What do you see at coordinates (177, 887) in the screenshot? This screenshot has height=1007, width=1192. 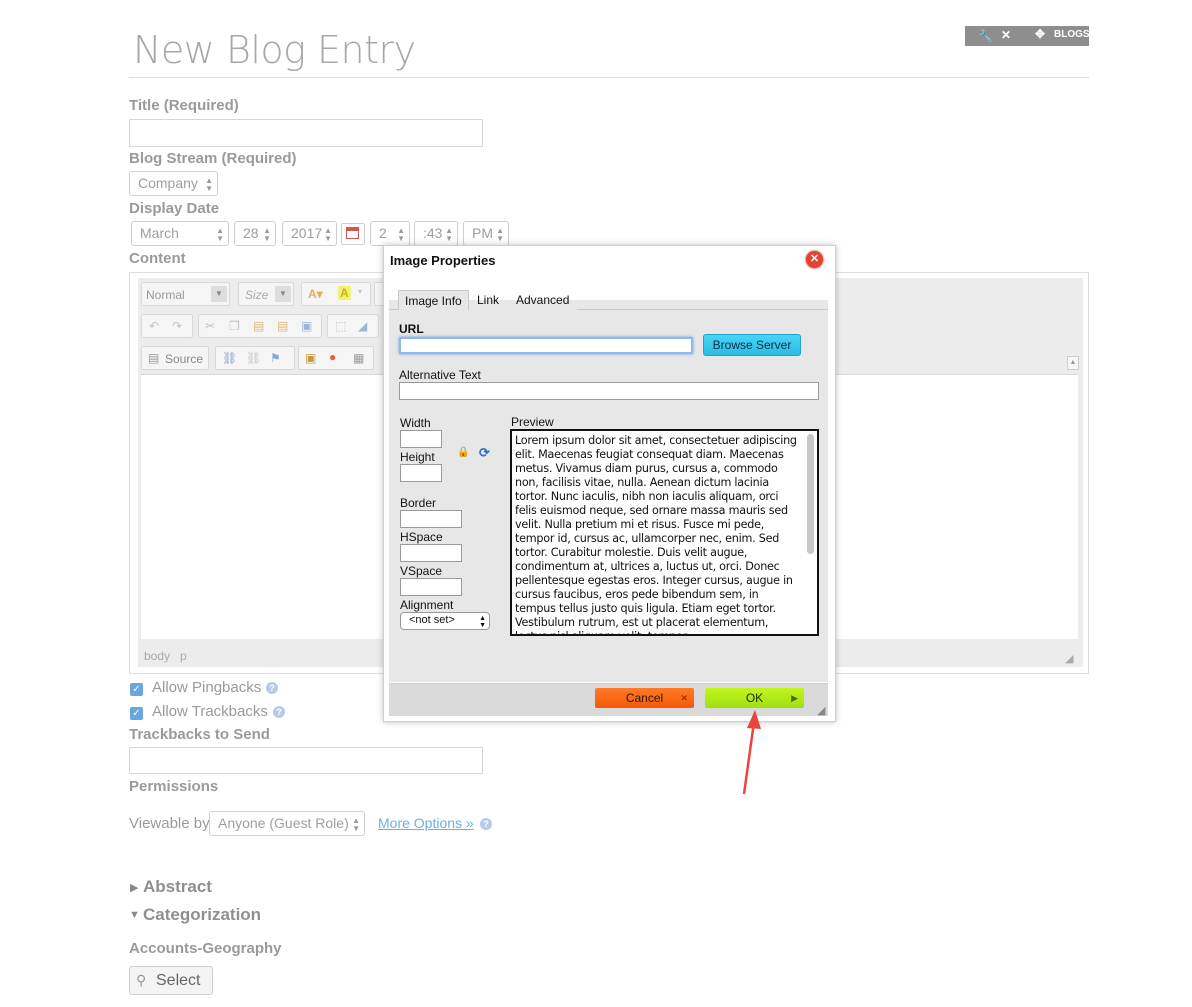 I see `abstract-section-toggle: Abstract` at bounding box center [177, 887].